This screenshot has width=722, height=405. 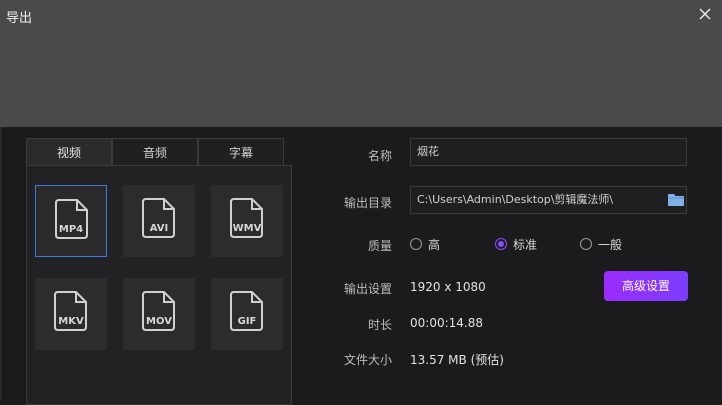 I want to click on left-edge, so click(x=1, y=263).